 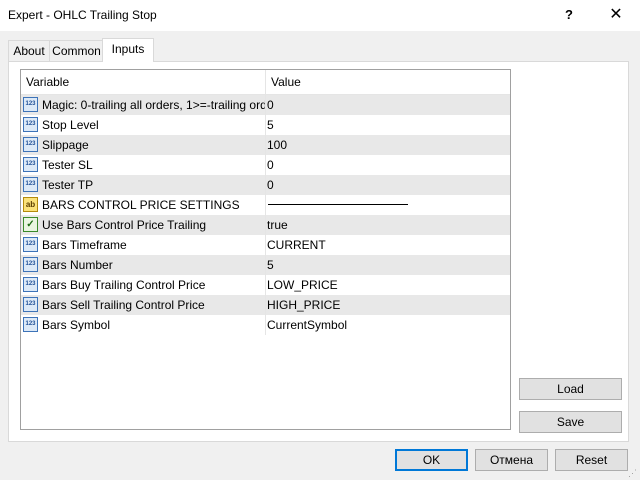 What do you see at coordinates (633, 473) in the screenshot?
I see `resize-grip-icon: ⋰` at bounding box center [633, 473].